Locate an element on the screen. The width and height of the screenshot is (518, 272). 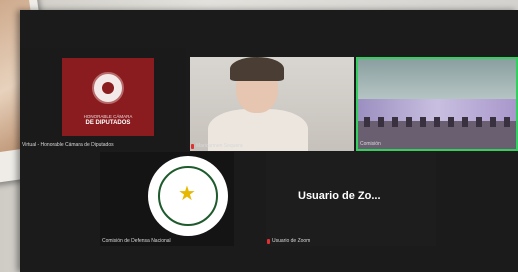
participant-tile-usuario: Usuario de Zo... Usuario de Zoom is located at coordinates (351, 199).